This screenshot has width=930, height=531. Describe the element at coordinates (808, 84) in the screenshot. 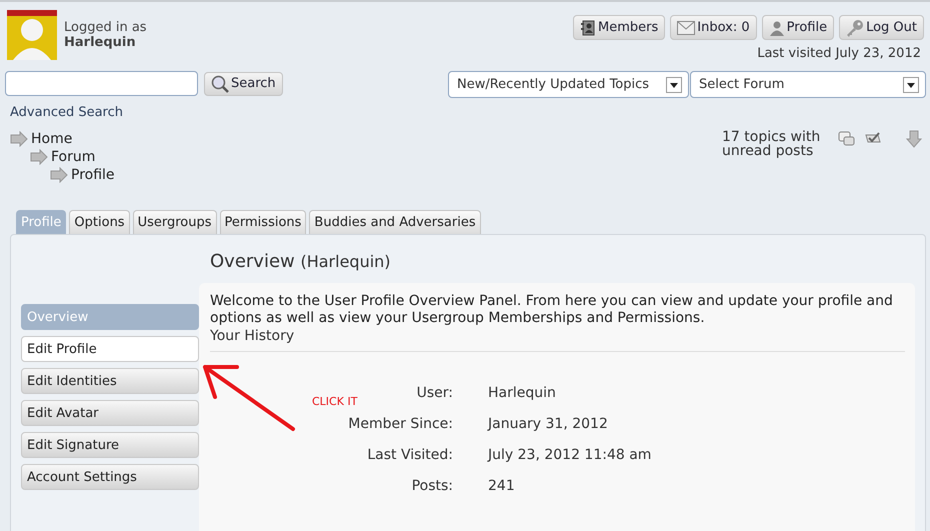

I see `dropdown: Select Forum` at that location.